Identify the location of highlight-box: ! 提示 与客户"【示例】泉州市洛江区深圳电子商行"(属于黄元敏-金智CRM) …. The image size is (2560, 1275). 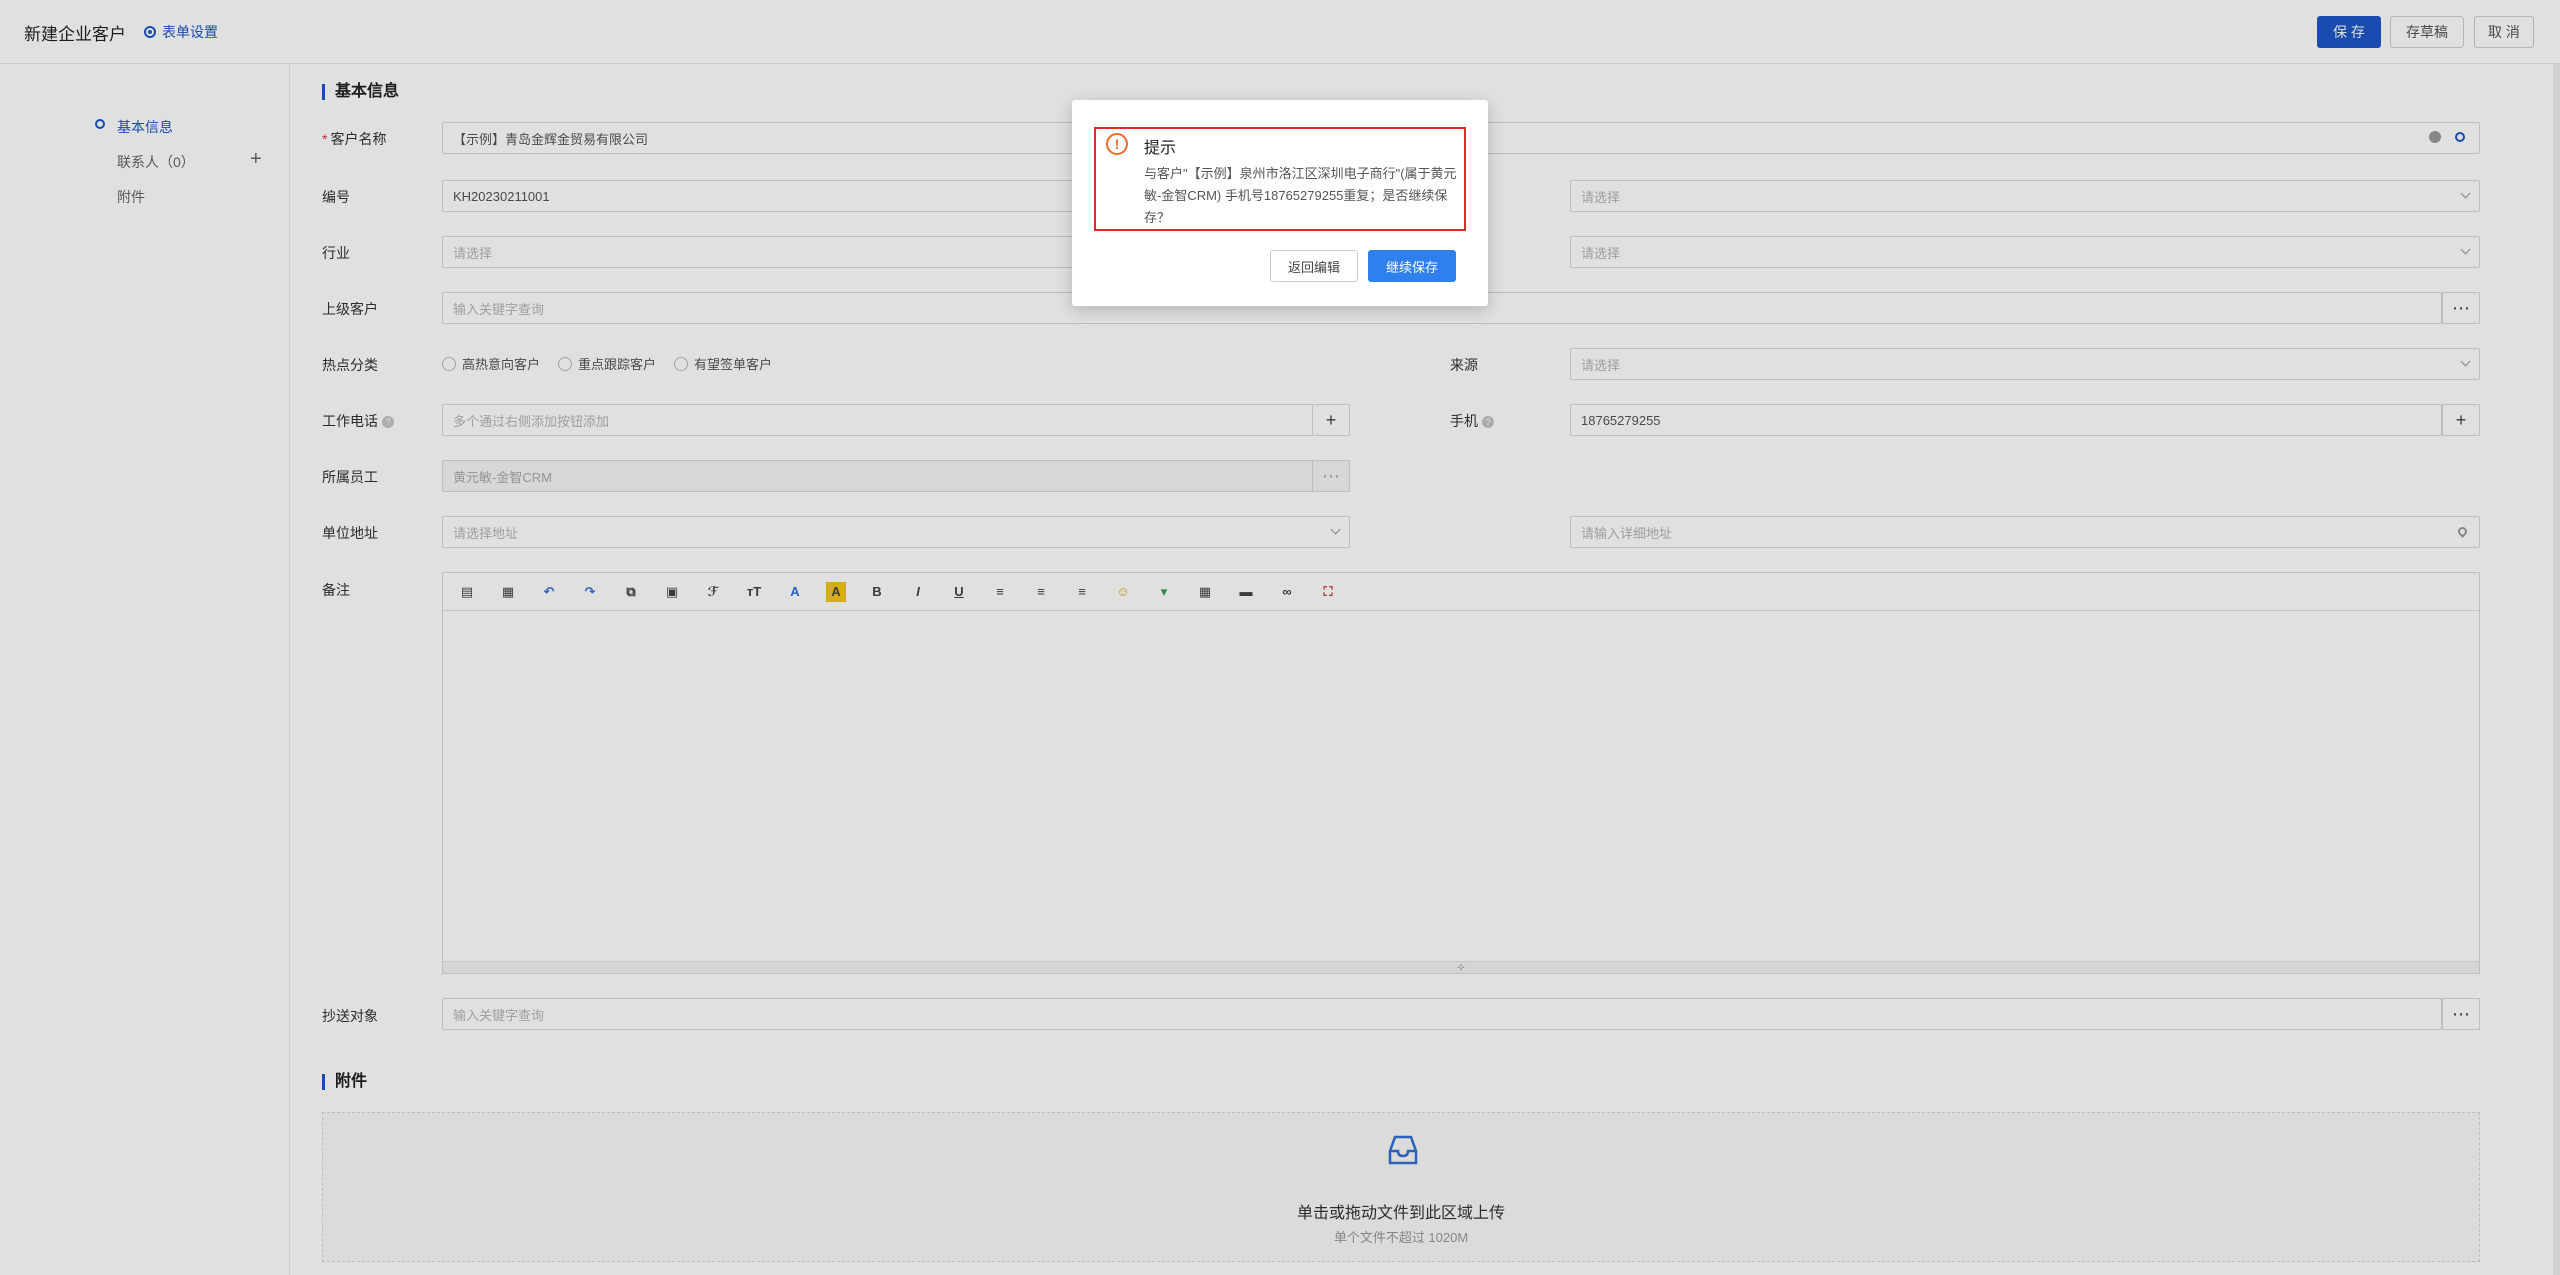
(1280, 179).